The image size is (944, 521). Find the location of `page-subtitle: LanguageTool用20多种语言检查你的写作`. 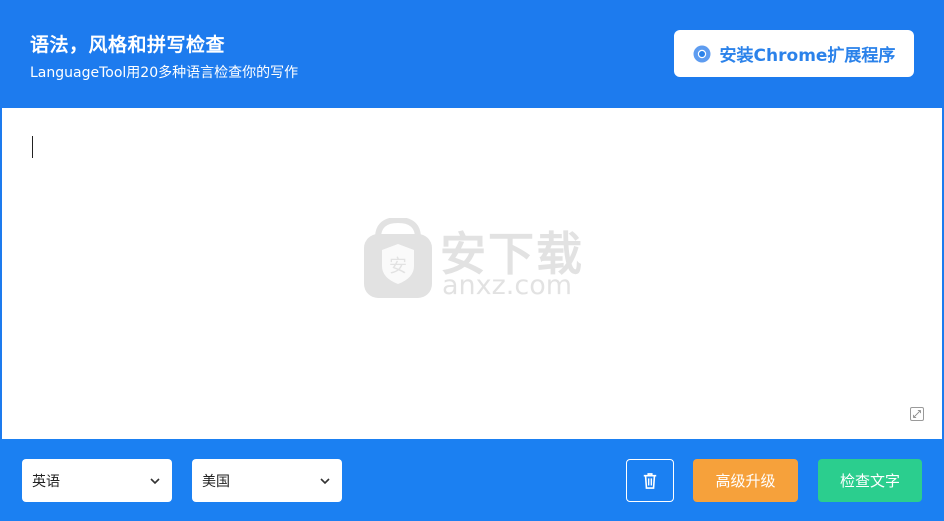

page-subtitle: LanguageTool用20多种语言检查你的写作 is located at coordinates (164, 73).